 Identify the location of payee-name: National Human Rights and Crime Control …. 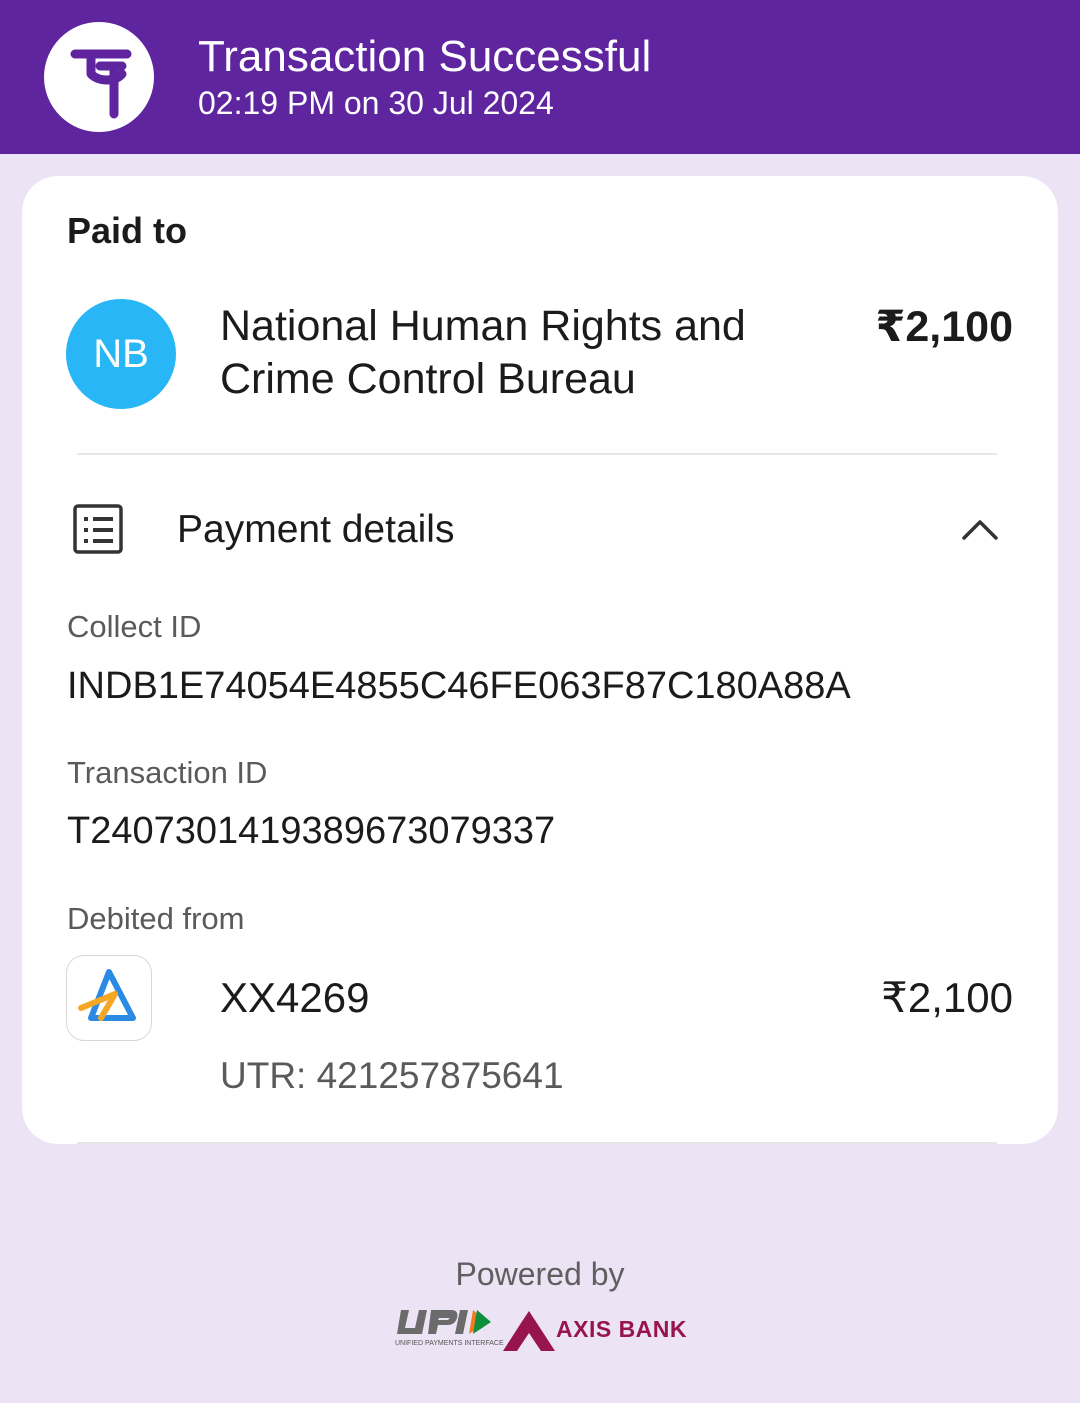
(483, 352).